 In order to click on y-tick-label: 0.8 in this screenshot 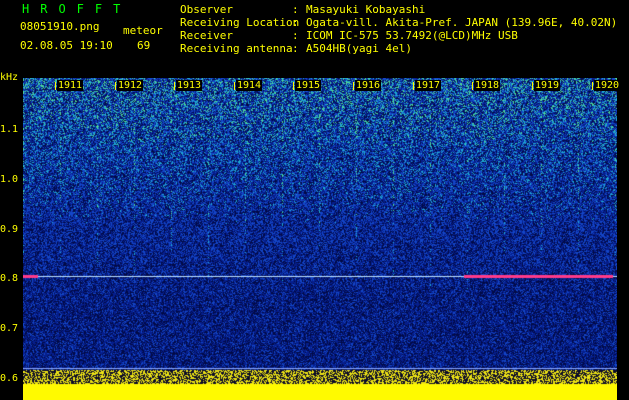, I will do `click(9, 278)`.